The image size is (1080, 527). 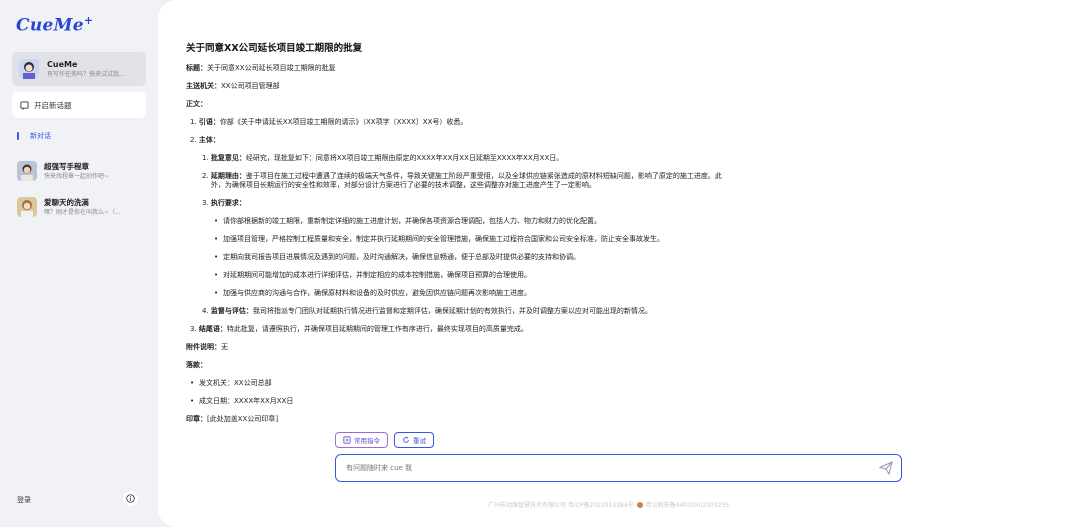 What do you see at coordinates (639, 504) in the screenshot?
I see `police-badge-icon` at bounding box center [639, 504].